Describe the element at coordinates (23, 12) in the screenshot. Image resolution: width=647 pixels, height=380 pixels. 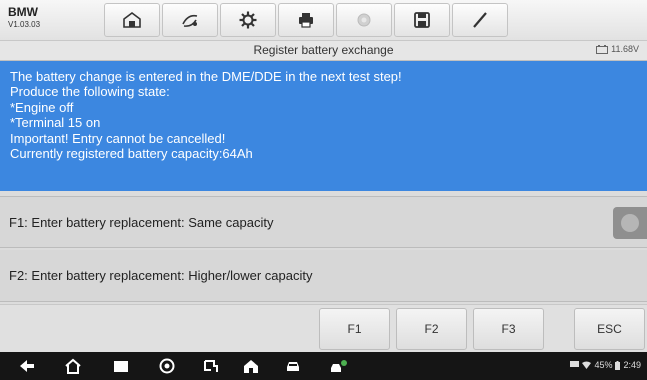
I see `brand-name: BMW` at that location.